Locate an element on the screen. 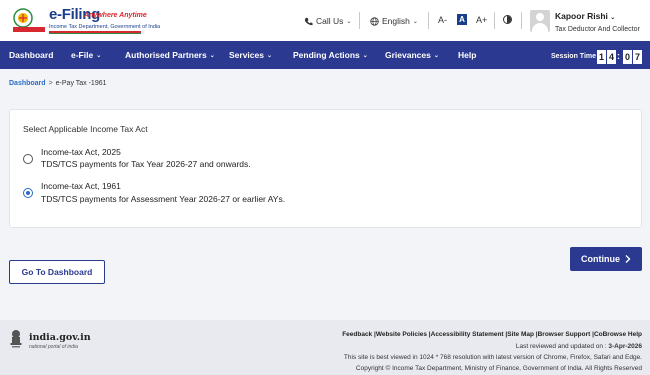 Image resolution: width=650 pixels, height=375 pixels. contrast-toggle-icon is located at coordinates (507, 19).